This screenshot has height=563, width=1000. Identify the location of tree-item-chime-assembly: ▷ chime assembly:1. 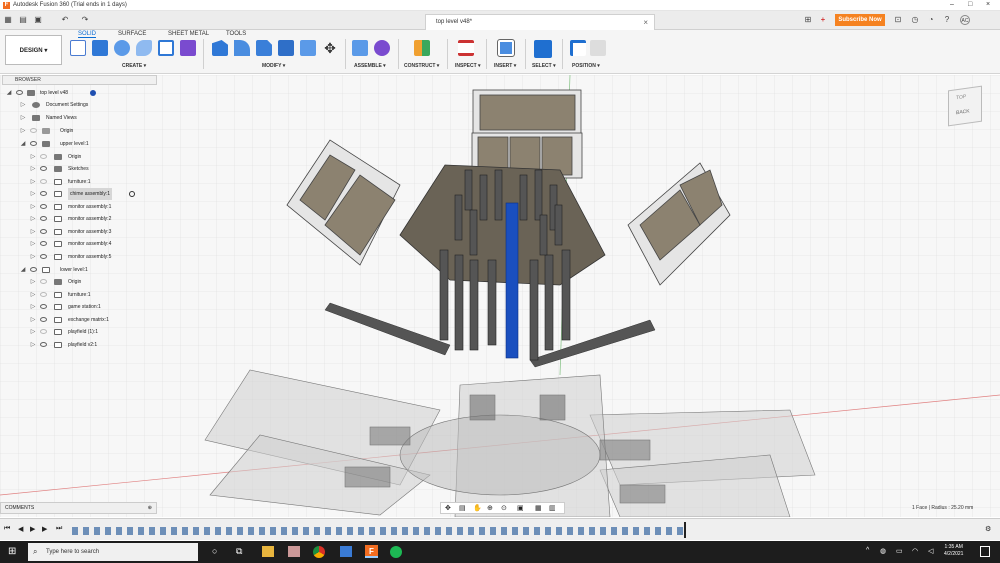
(79, 194).